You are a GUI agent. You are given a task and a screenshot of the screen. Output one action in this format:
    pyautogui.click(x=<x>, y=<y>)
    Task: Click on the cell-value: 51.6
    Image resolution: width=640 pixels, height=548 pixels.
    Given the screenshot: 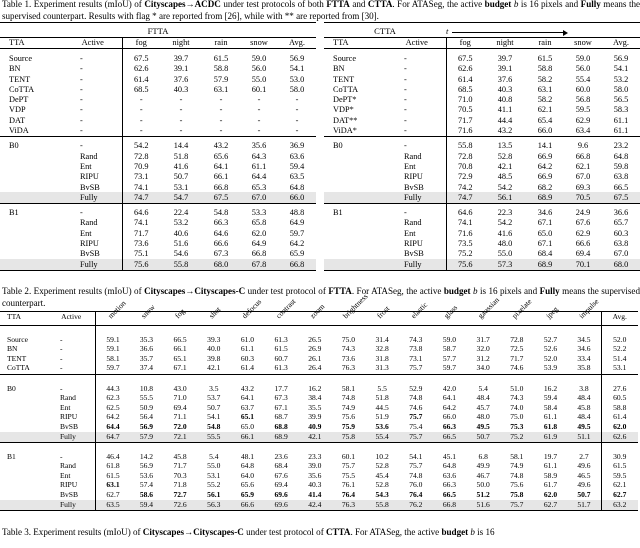 What is the action you would take?
    pyautogui.click(x=483, y=504)
    